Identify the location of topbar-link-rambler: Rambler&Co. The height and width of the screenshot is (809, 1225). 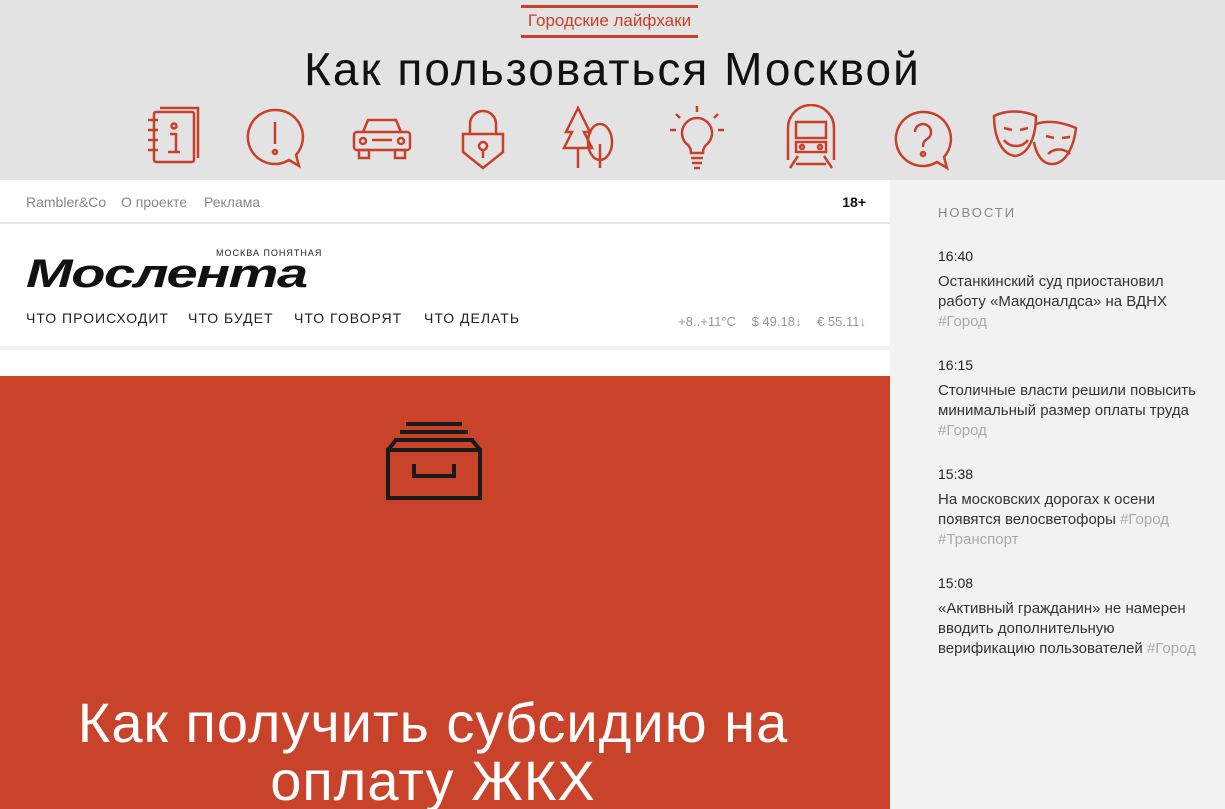
(66, 202).